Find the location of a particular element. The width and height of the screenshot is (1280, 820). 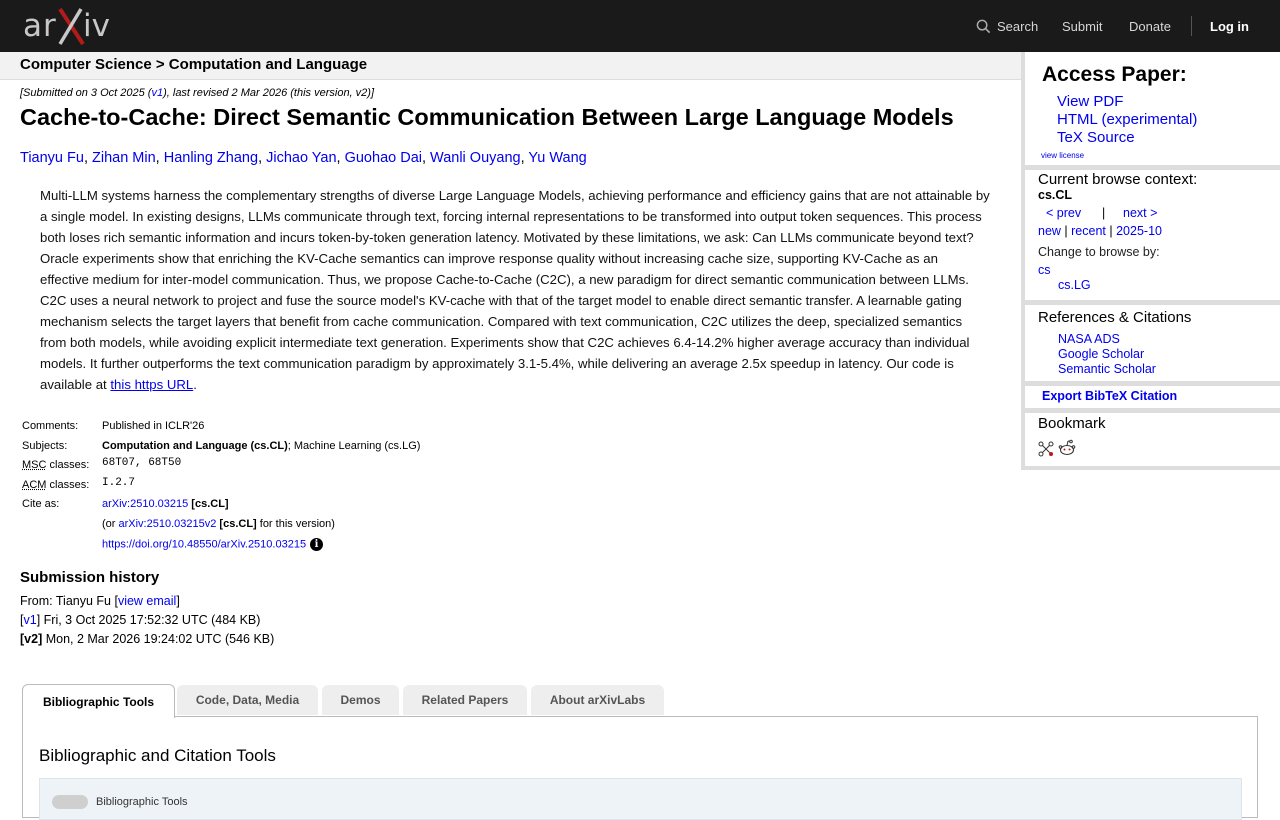

v1-link: v1 is located at coordinates (29, 620).